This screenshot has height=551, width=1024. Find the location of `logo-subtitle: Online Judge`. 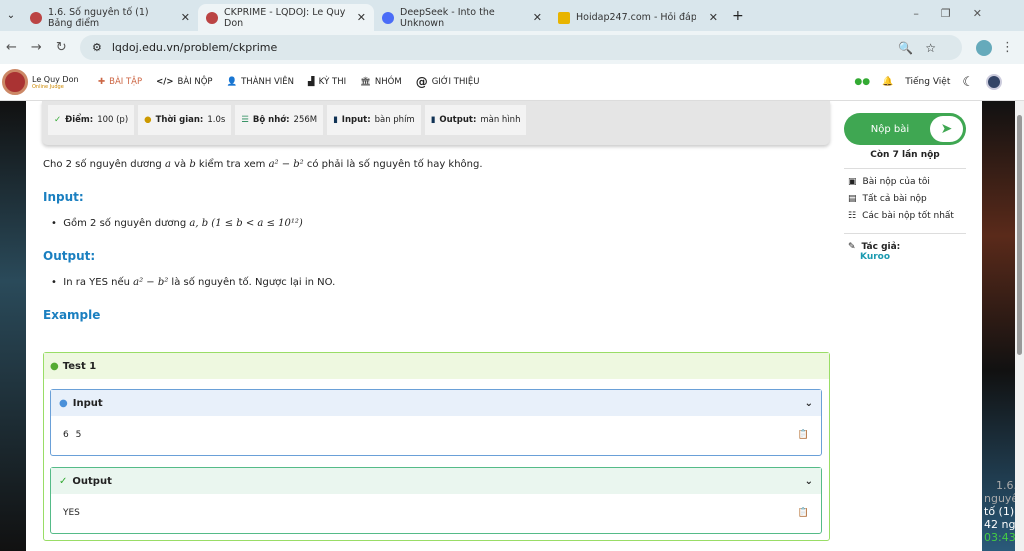

logo-subtitle: Online Judge is located at coordinates (48, 86).